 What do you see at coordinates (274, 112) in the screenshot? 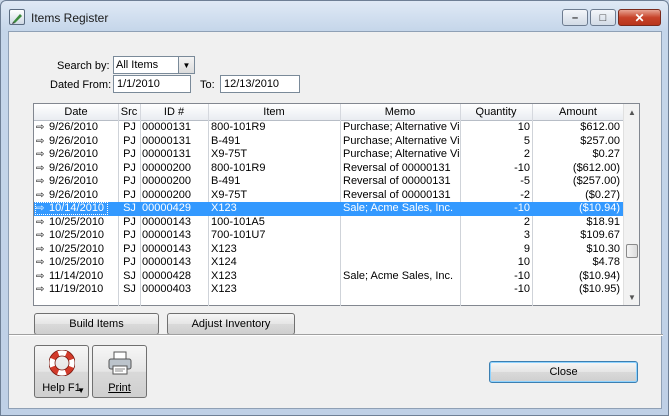
I see `column-header-item: Item` at bounding box center [274, 112].